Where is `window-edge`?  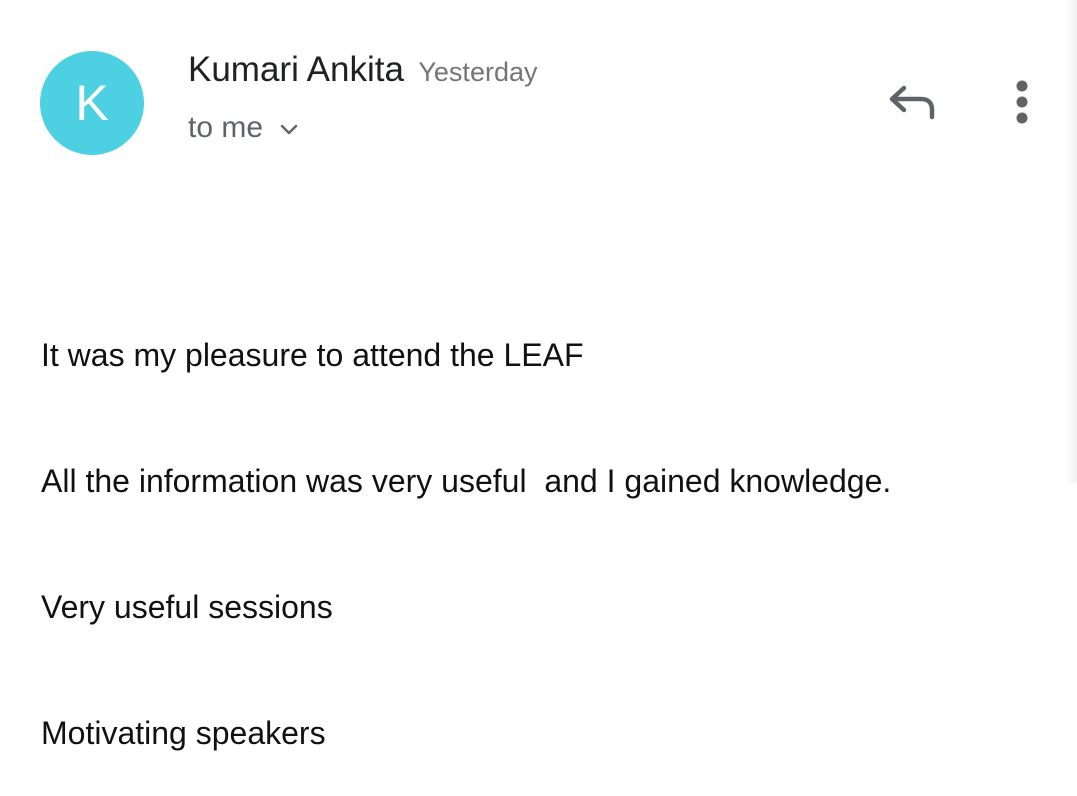
window-edge is located at coordinates (1071, 241).